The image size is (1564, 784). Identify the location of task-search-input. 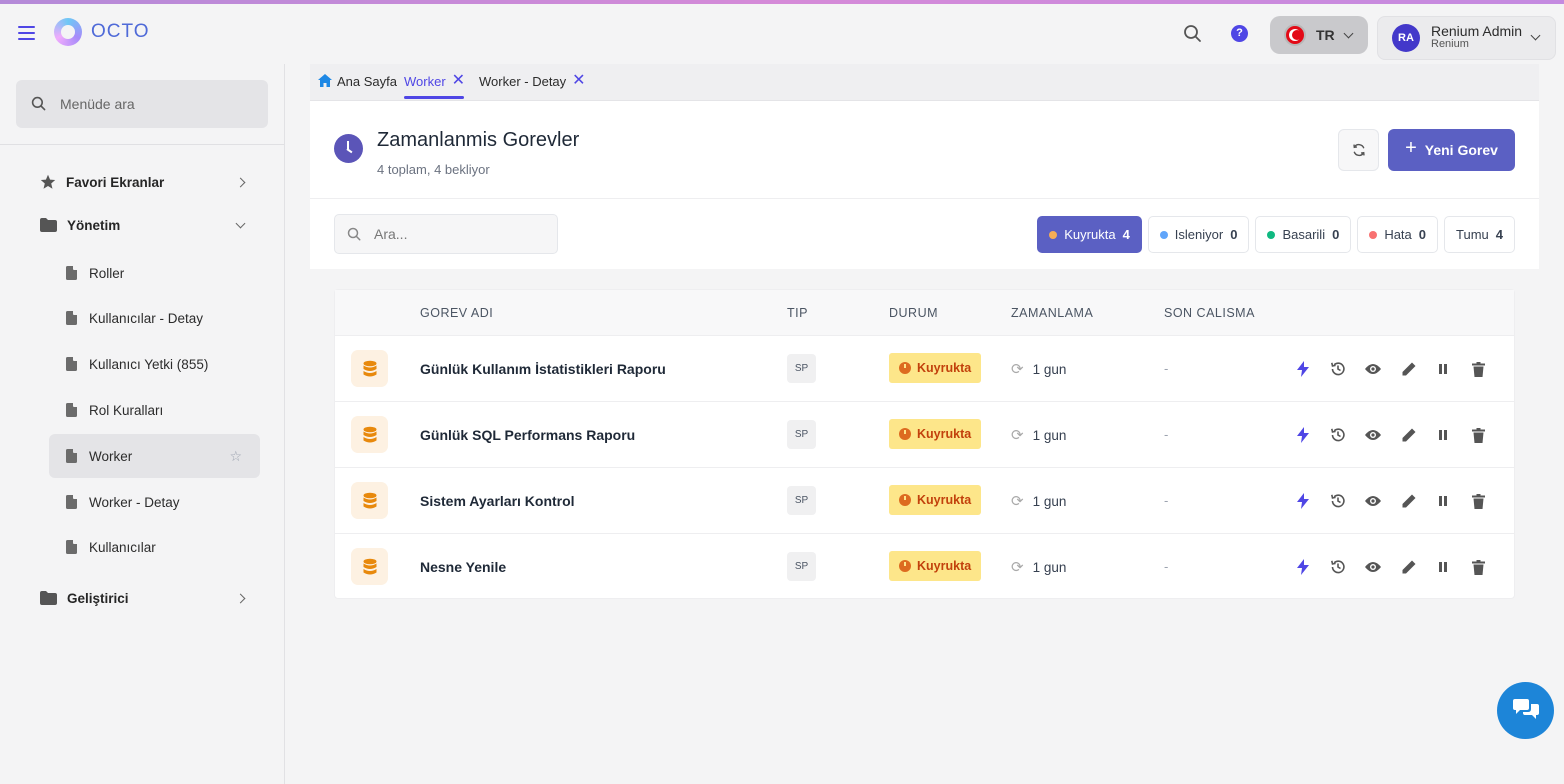
(459, 234).